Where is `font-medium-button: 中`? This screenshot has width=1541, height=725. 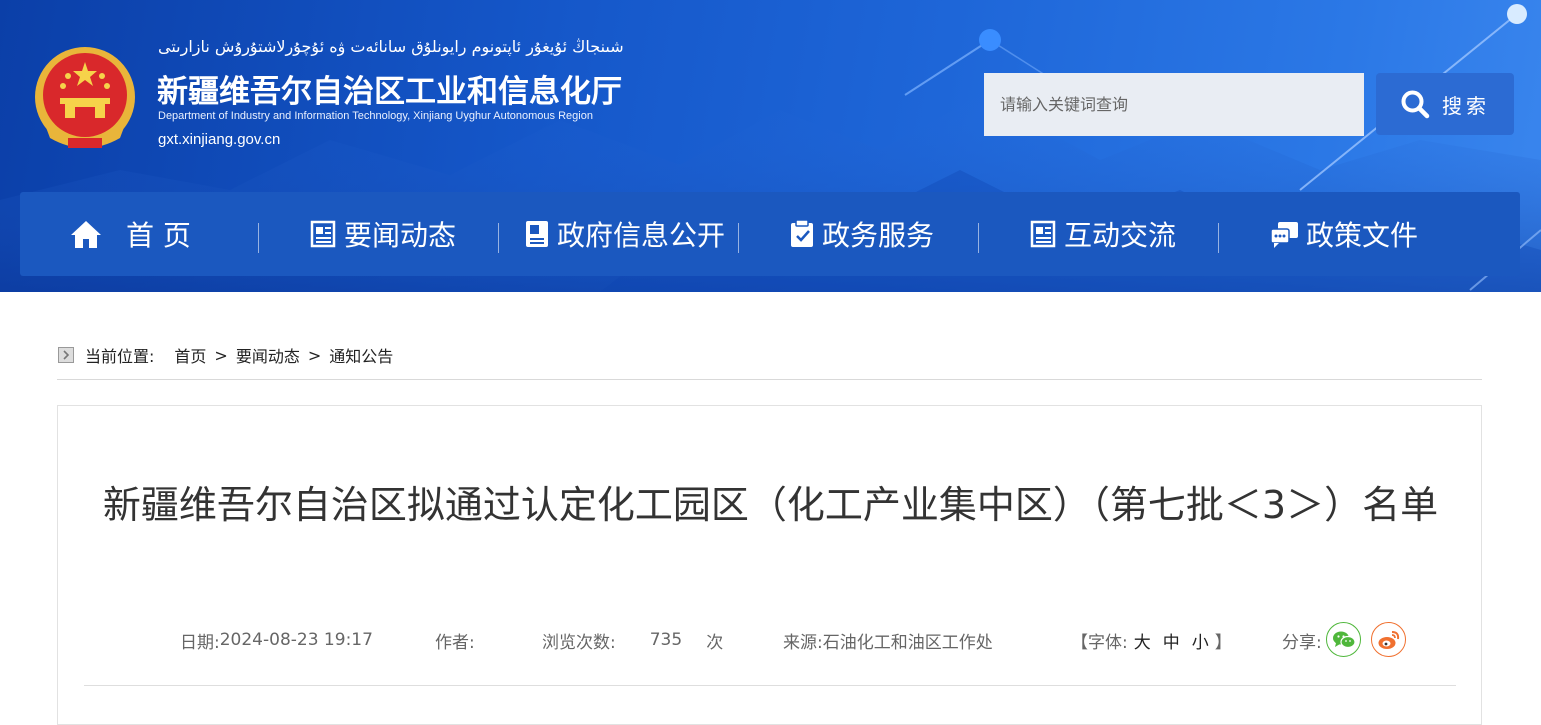 font-medium-button: 中 is located at coordinates (1171, 640).